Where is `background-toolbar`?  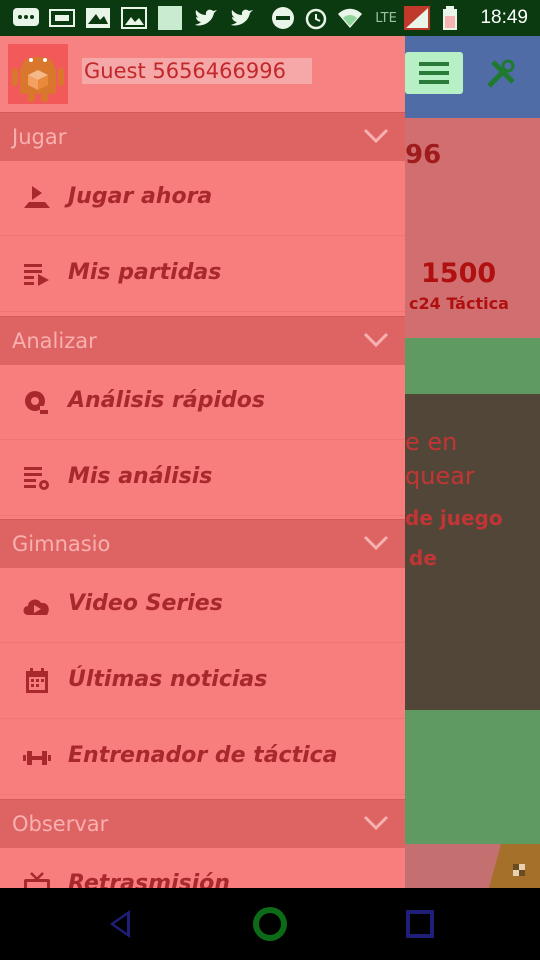
background-toolbar is located at coordinates (472, 77).